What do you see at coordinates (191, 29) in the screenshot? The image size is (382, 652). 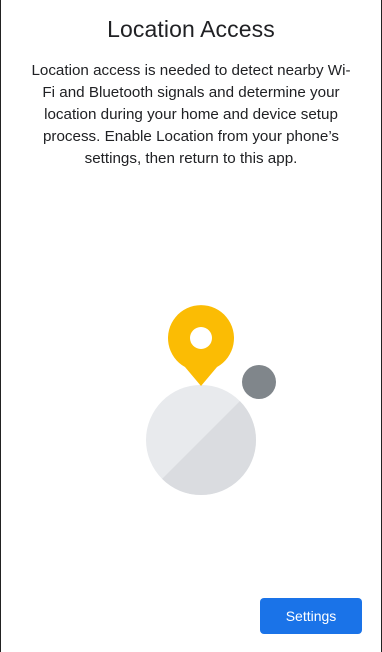 I see `page-title: Location Access` at bounding box center [191, 29].